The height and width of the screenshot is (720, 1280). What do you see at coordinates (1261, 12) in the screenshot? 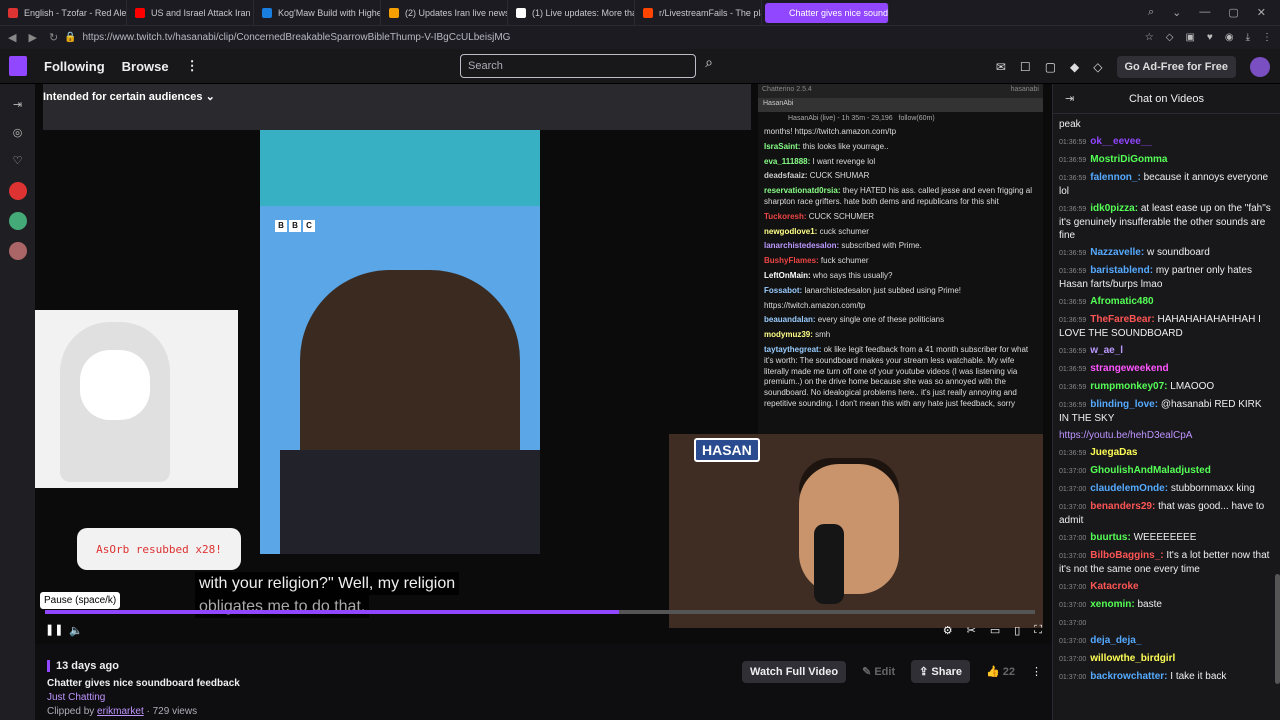
I see `window-control-icon: ✕` at bounding box center [1261, 12].